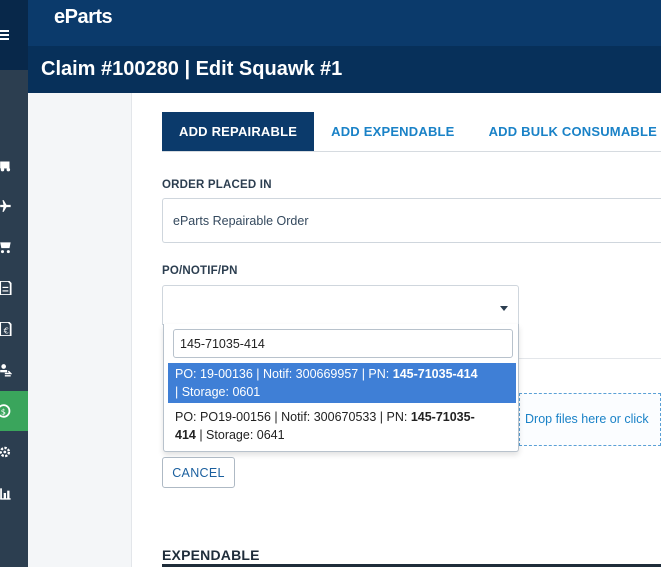  Describe the element at coordinates (83, 17) in the screenshot. I see `app-logo: eParts` at that location.